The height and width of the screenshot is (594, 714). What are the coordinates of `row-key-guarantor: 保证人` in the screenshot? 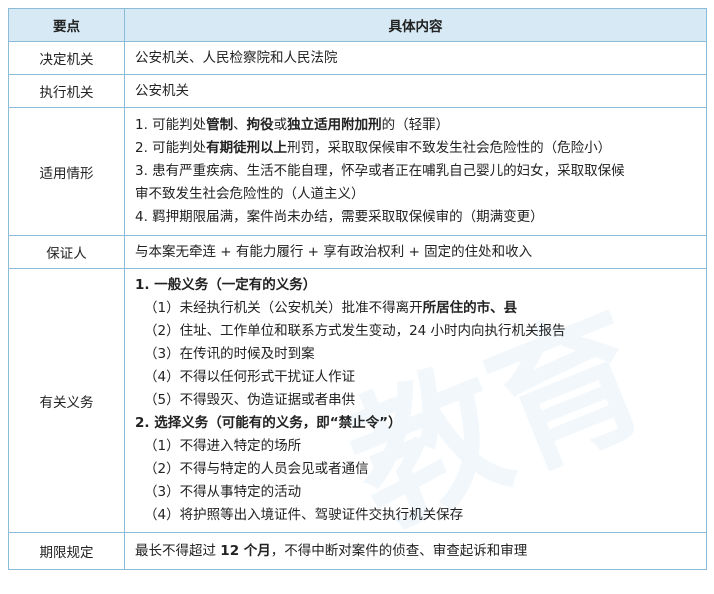 It's located at (66, 252).